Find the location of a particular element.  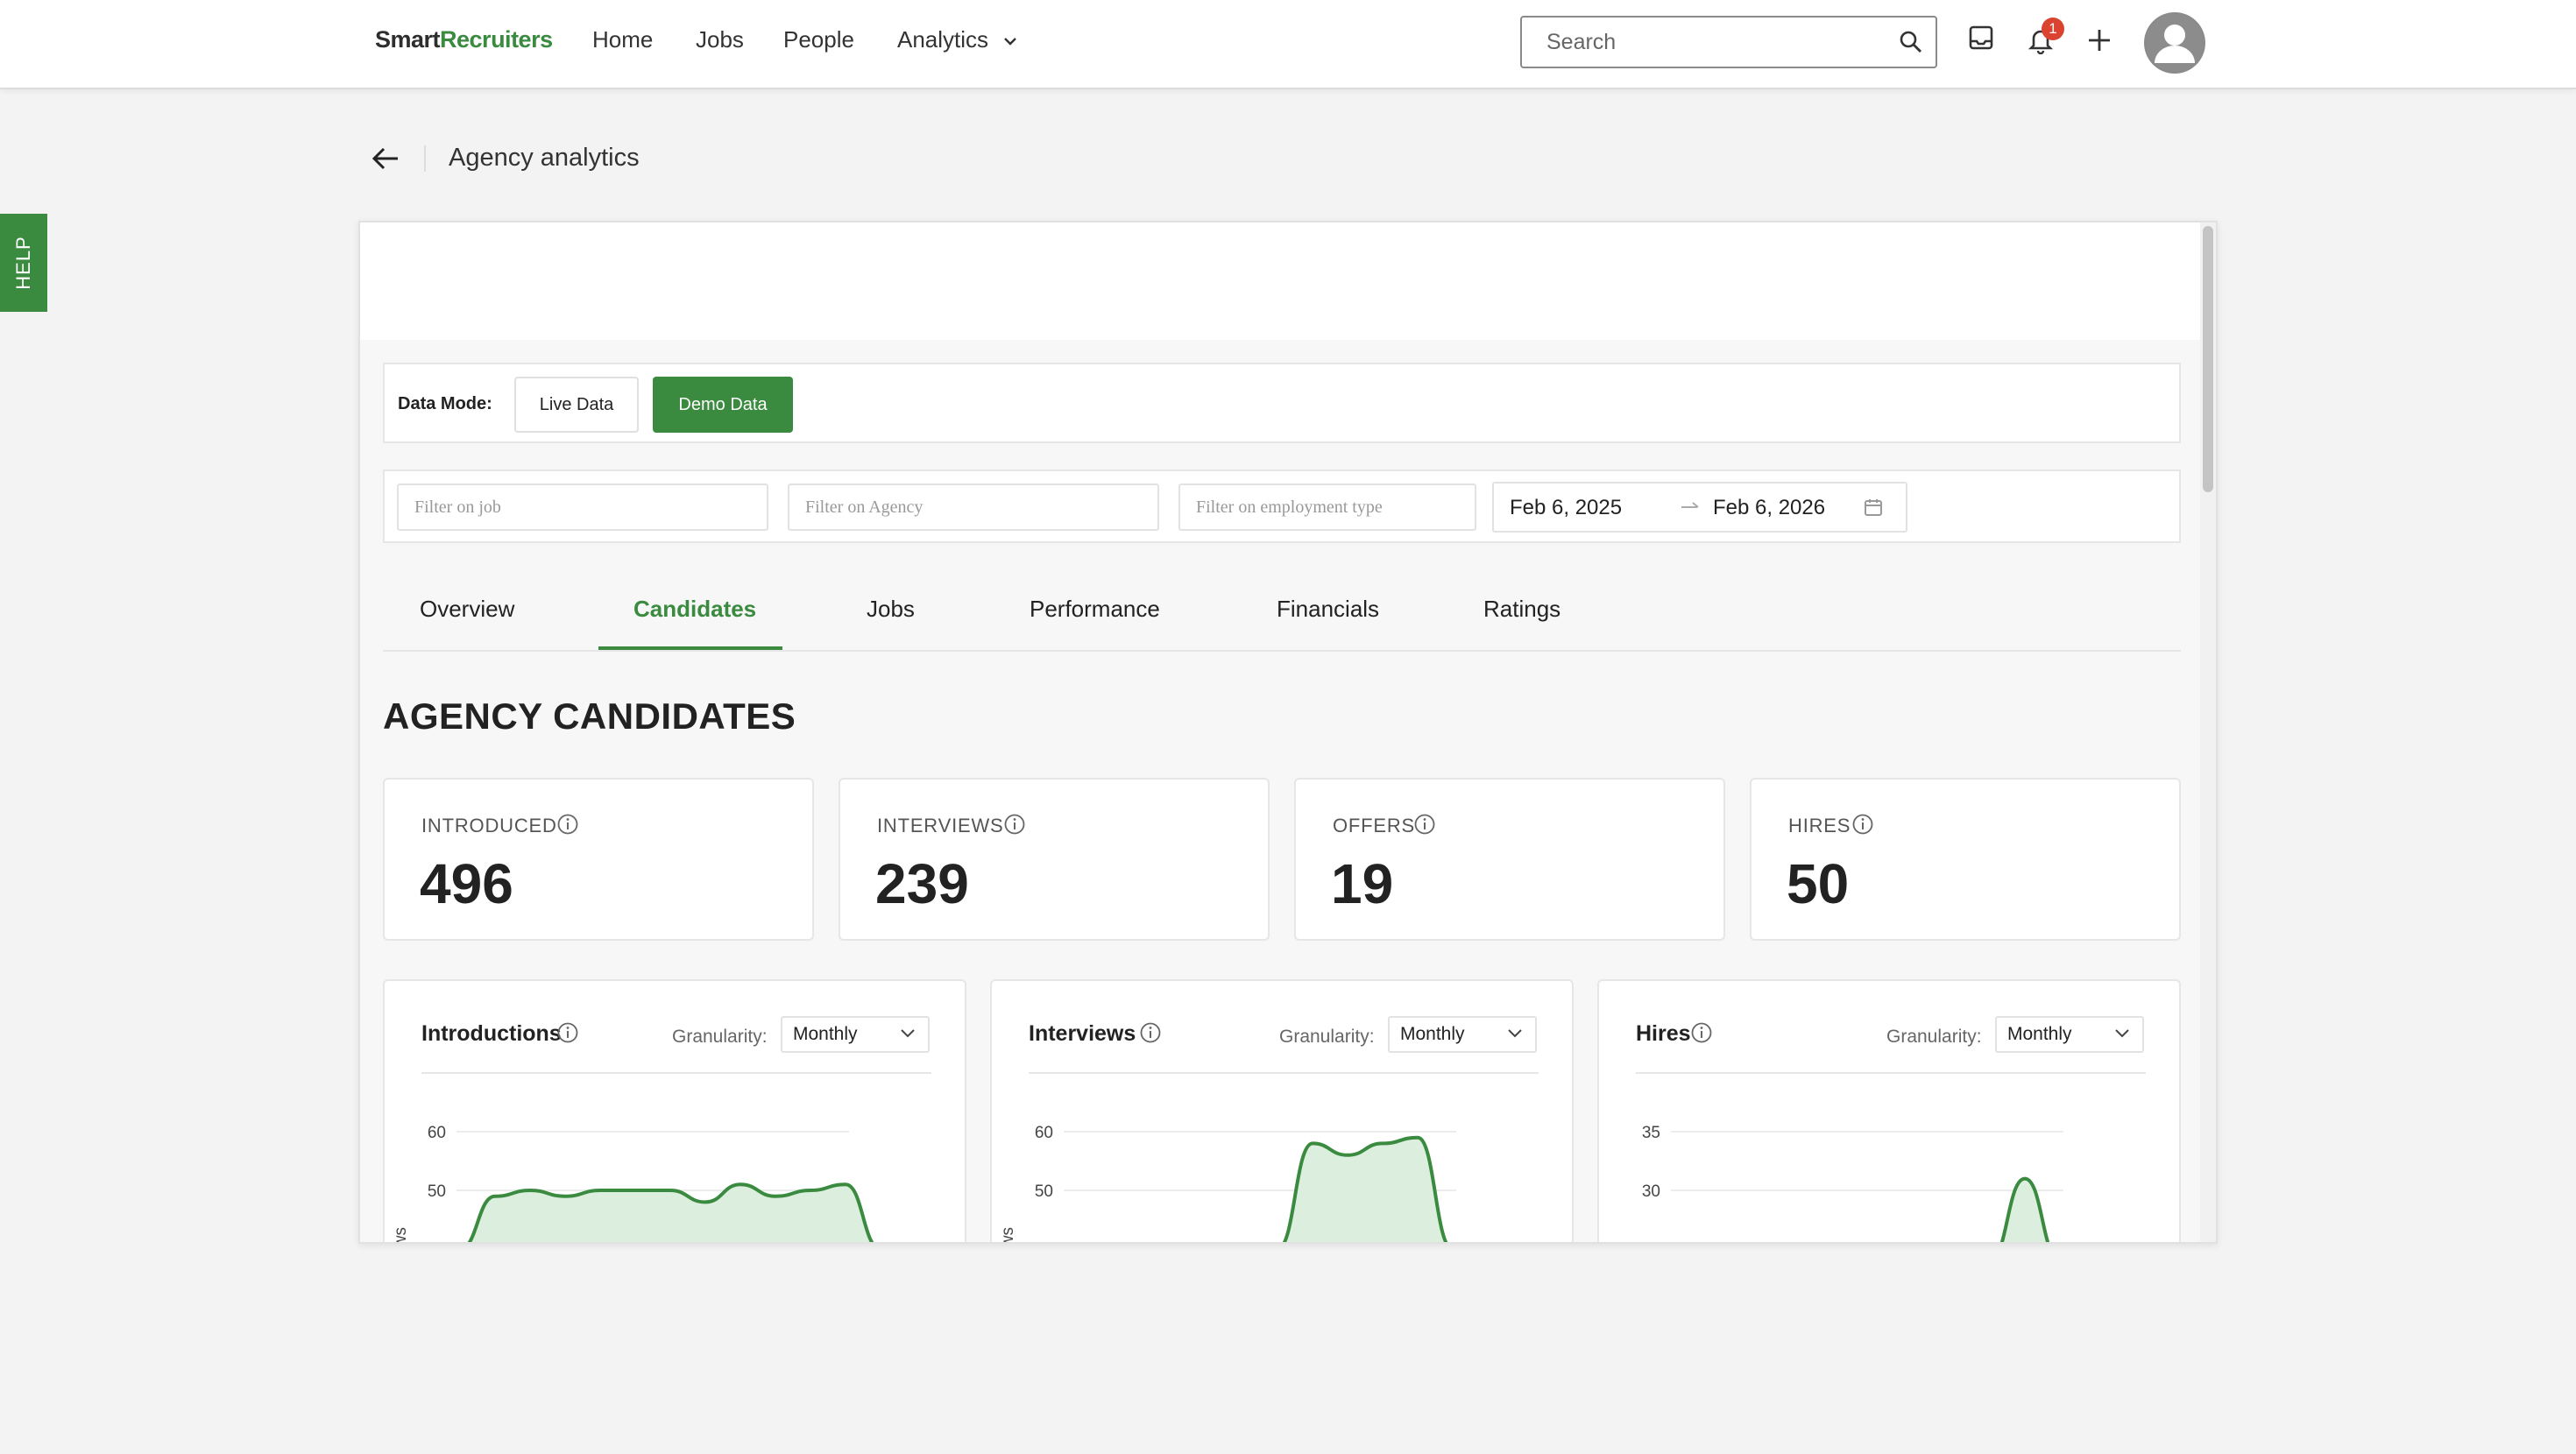

search-icon is located at coordinates (1911, 42).